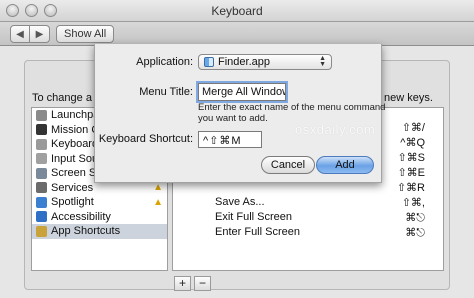 This screenshot has width=474, height=298. I want to click on chevron-left-icon: ◀, so click(20, 34).